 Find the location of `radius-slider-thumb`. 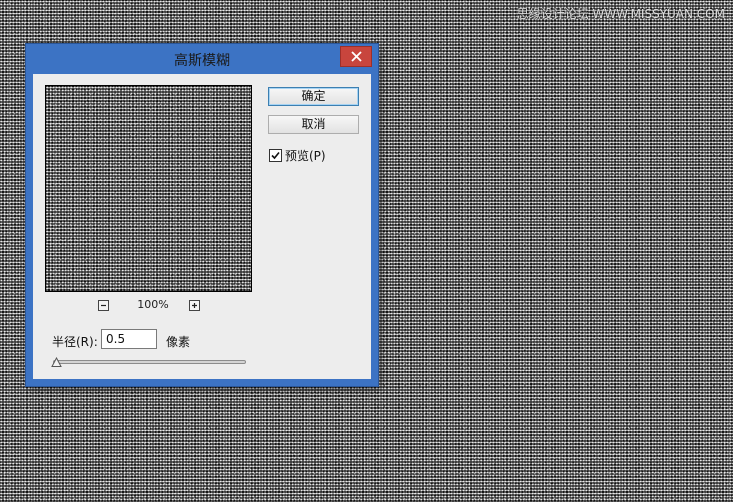

radius-slider-thumb is located at coordinates (56, 362).